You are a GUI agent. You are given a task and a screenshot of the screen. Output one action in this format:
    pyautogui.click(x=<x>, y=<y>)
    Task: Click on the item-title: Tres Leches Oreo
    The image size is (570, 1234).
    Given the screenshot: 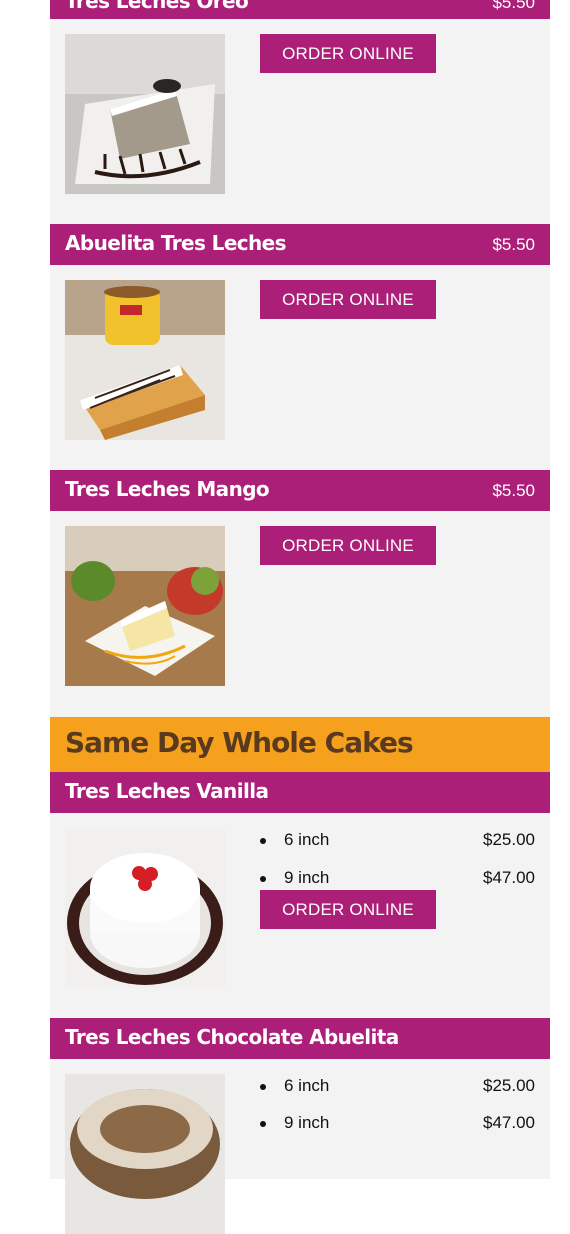 What is the action you would take?
    pyautogui.click(x=157, y=6)
    